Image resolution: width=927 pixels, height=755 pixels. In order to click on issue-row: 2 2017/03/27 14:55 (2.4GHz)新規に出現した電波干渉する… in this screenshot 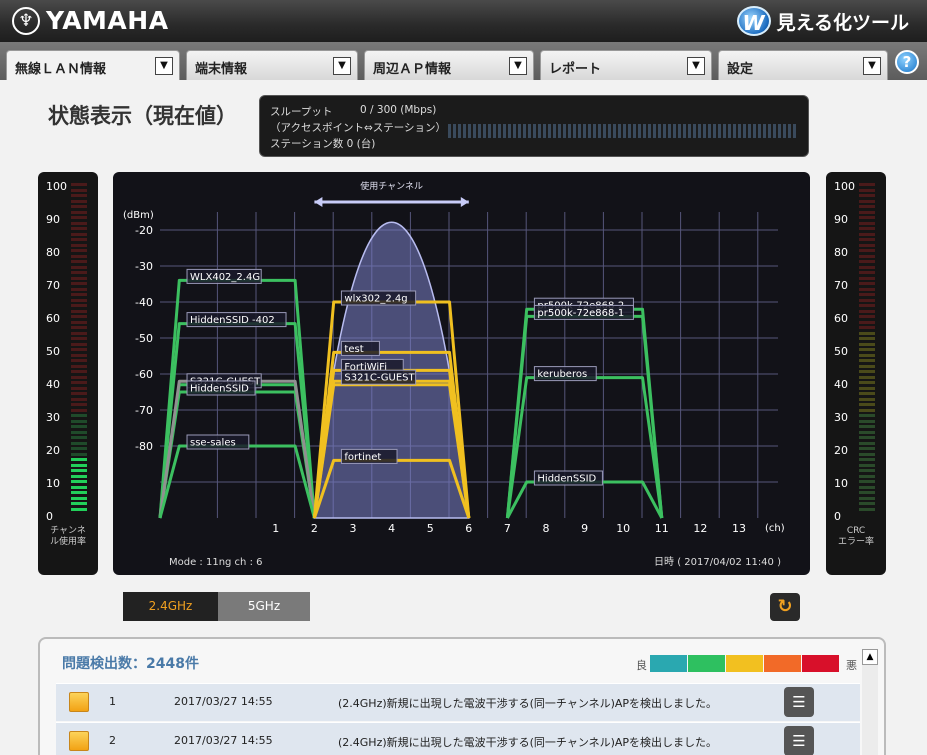, I will do `click(458, 738)`.